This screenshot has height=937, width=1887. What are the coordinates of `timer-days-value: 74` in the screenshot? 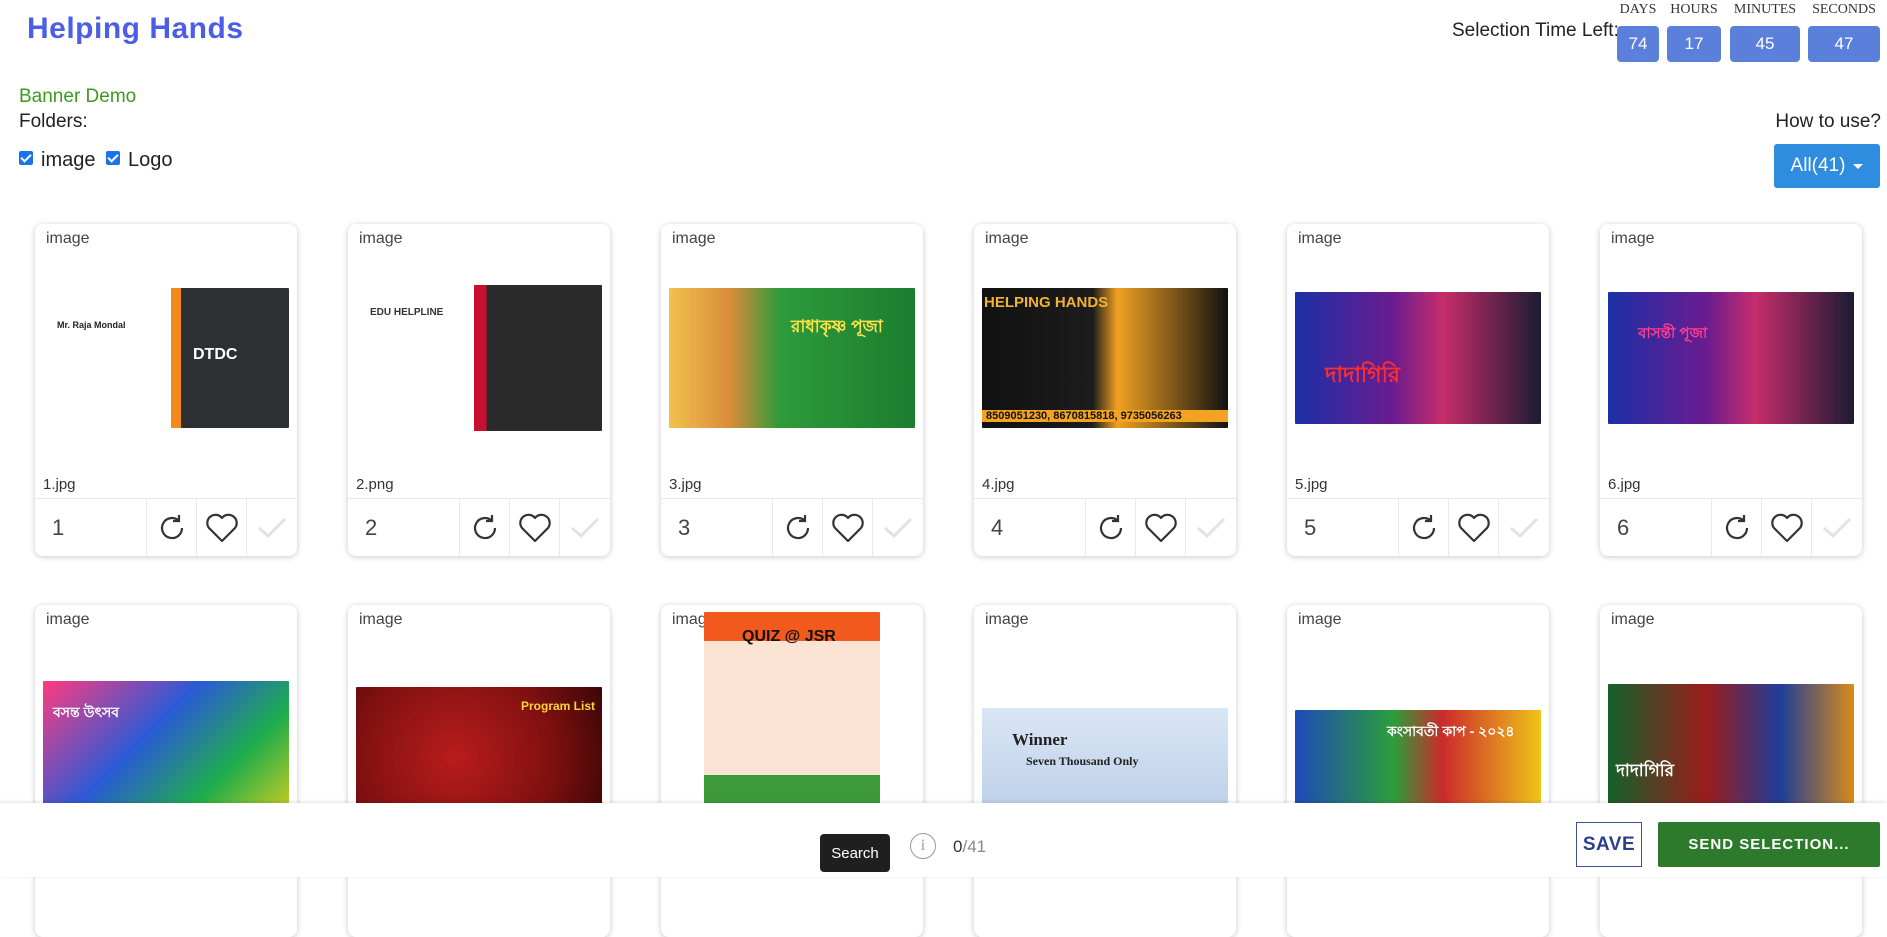 It's located at (1638, 44).